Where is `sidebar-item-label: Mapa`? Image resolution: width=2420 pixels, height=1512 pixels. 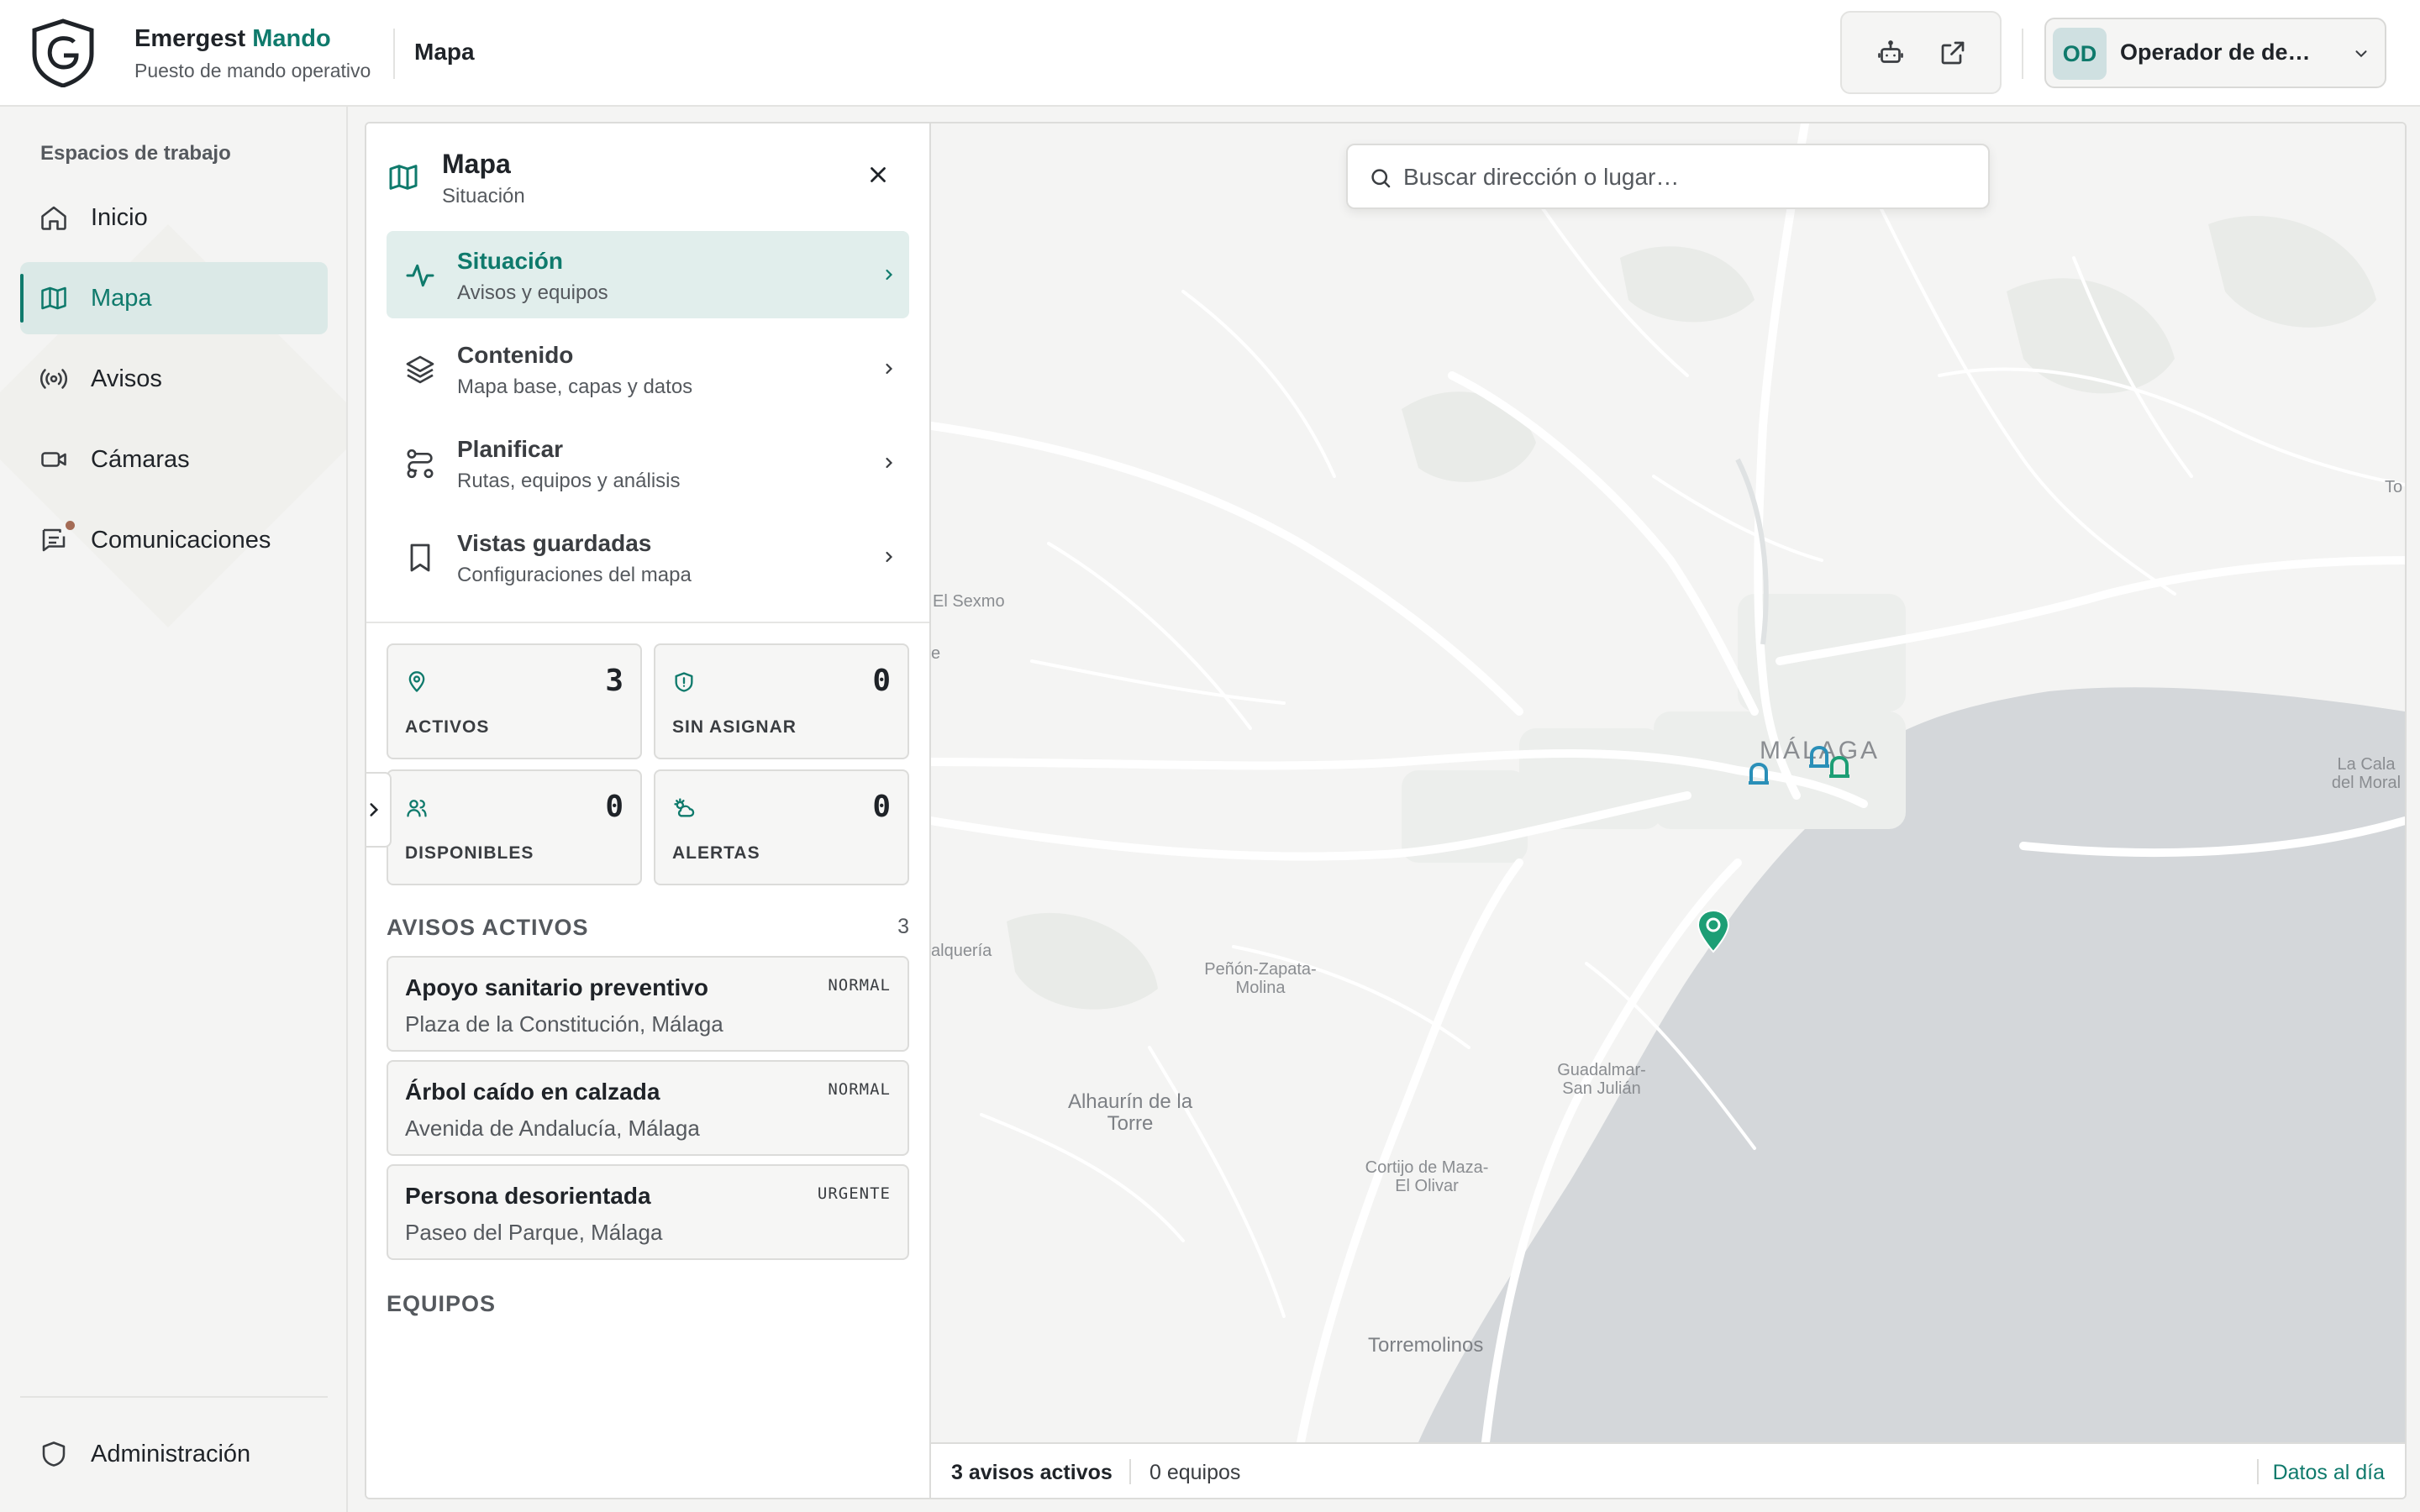 sidebar-item-label: Mapa is located at coordinates (121, 298).